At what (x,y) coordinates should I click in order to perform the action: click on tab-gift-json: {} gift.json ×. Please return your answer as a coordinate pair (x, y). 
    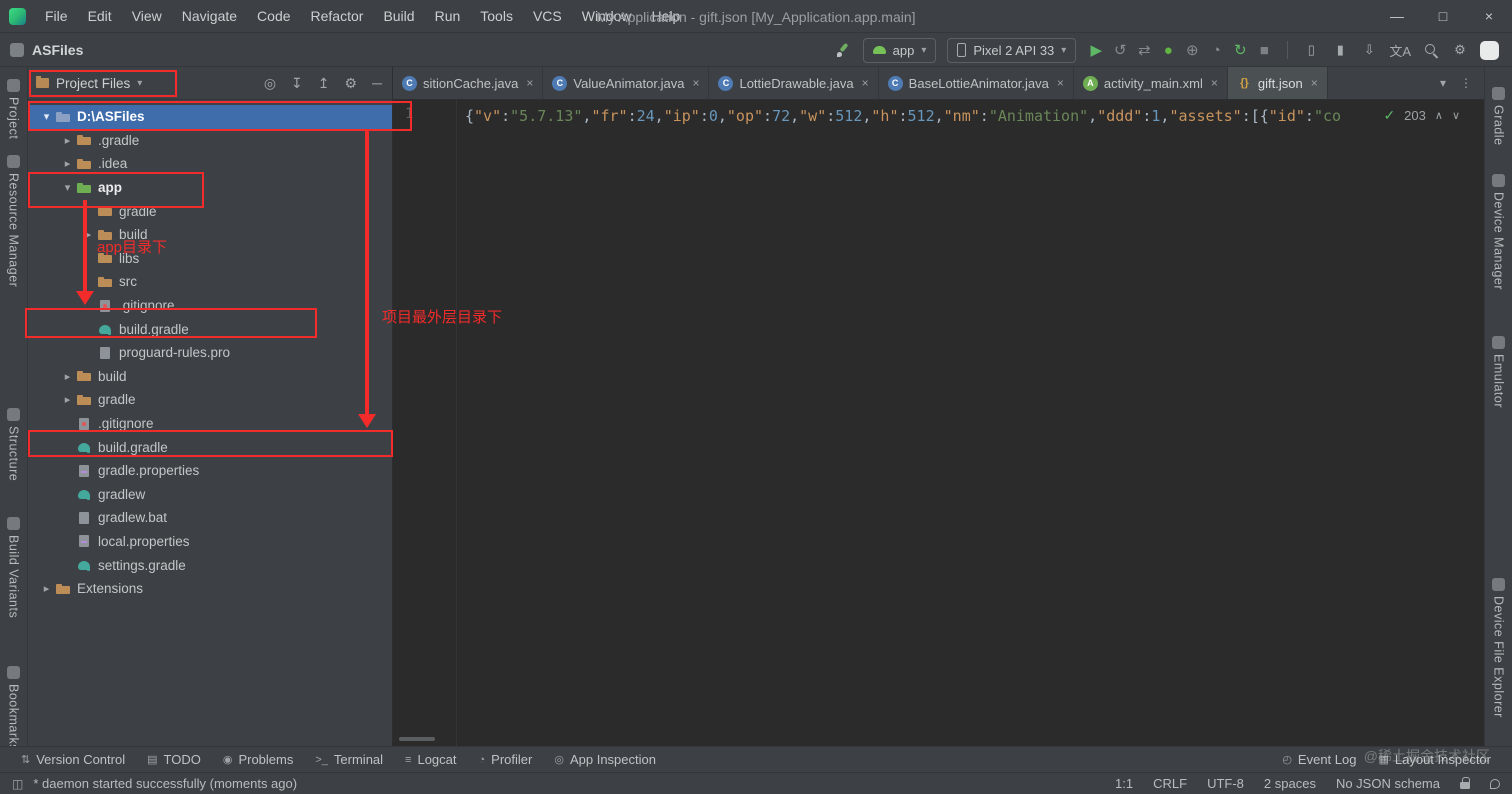
    Looking at the image, I should click on (1277, 83).